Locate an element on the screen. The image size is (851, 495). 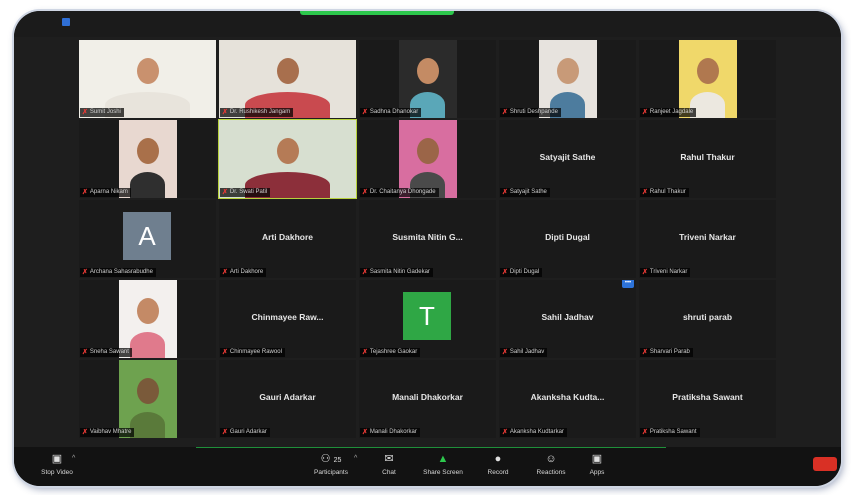
participants-button: ⚇ 25 Participants is located at coordinates (331, 464).